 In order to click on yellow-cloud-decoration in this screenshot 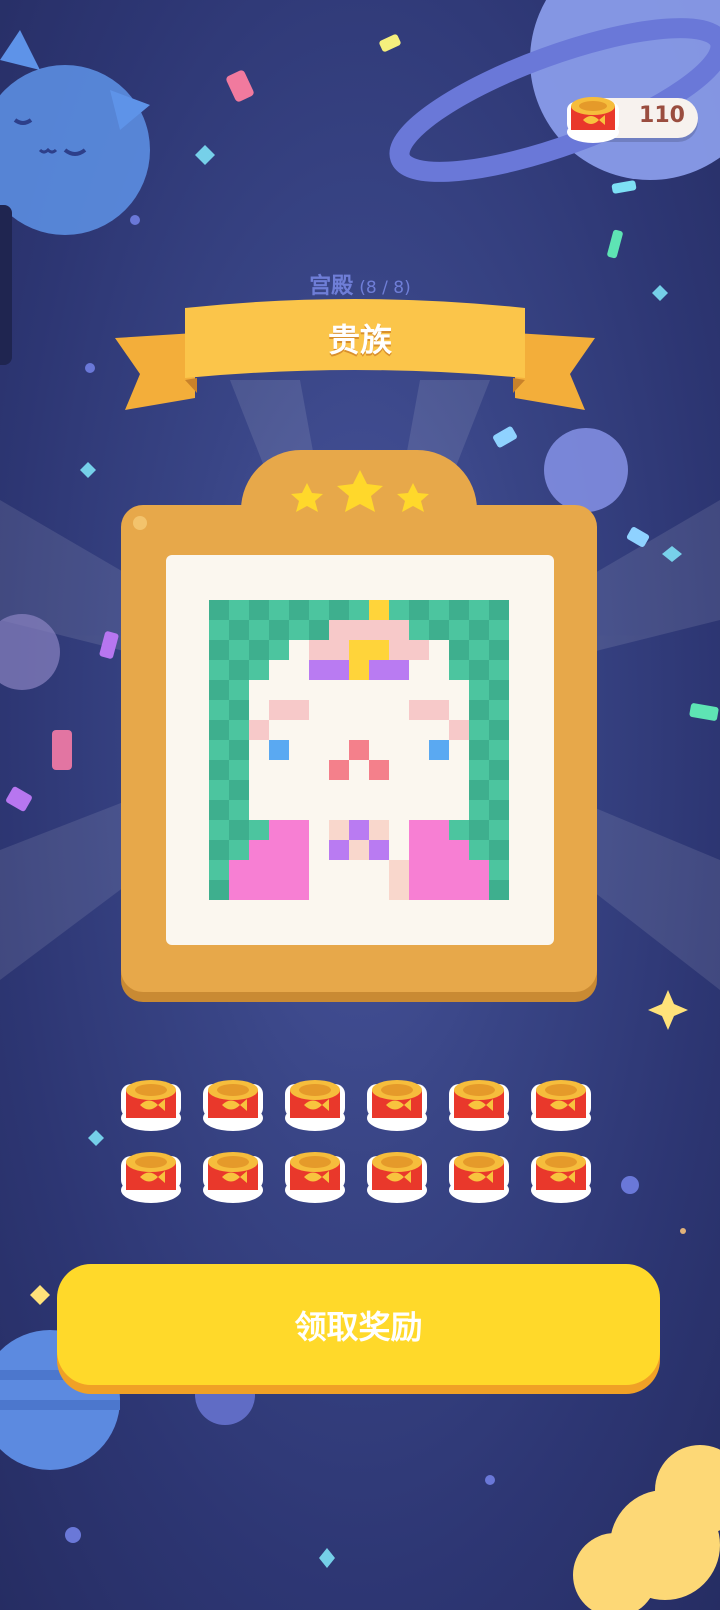, I will do `click(646, 1527)`.